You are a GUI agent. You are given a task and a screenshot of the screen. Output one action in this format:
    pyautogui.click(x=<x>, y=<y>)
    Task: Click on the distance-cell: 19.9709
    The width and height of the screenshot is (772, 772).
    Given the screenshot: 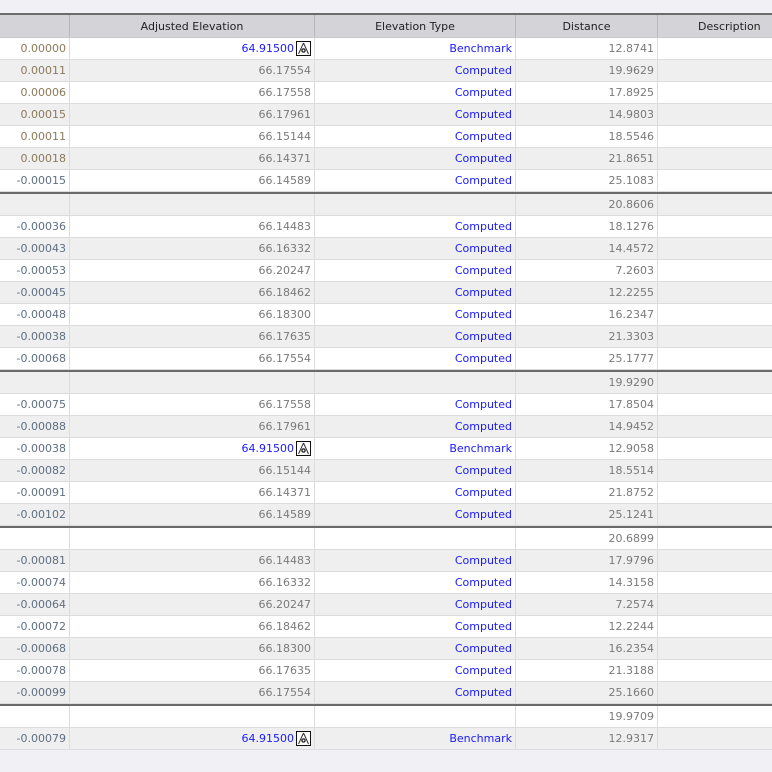 What is the action you would take?
    pyautogui.click(x=587, y=716)
    